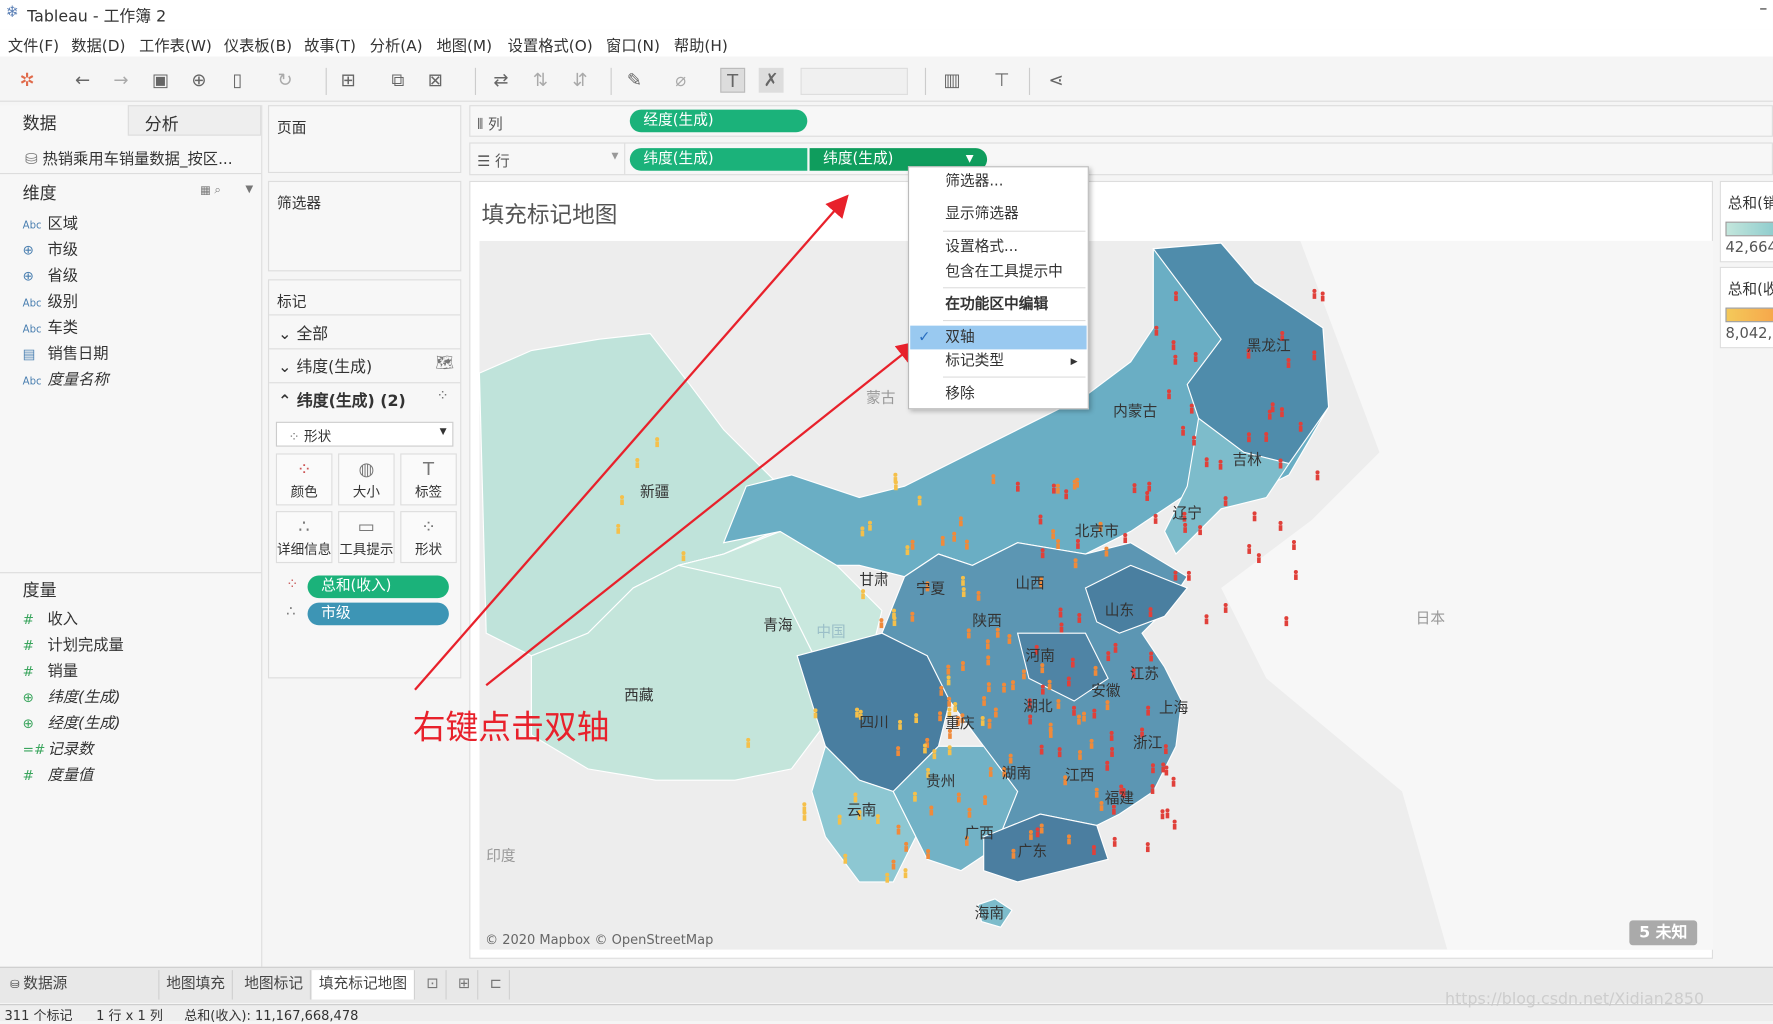 The image size is (1773, 1024). Describe the element at coordinates (1663, 933) in the screenshot. I see `unknown-values-badge: 5 未知` at that location.